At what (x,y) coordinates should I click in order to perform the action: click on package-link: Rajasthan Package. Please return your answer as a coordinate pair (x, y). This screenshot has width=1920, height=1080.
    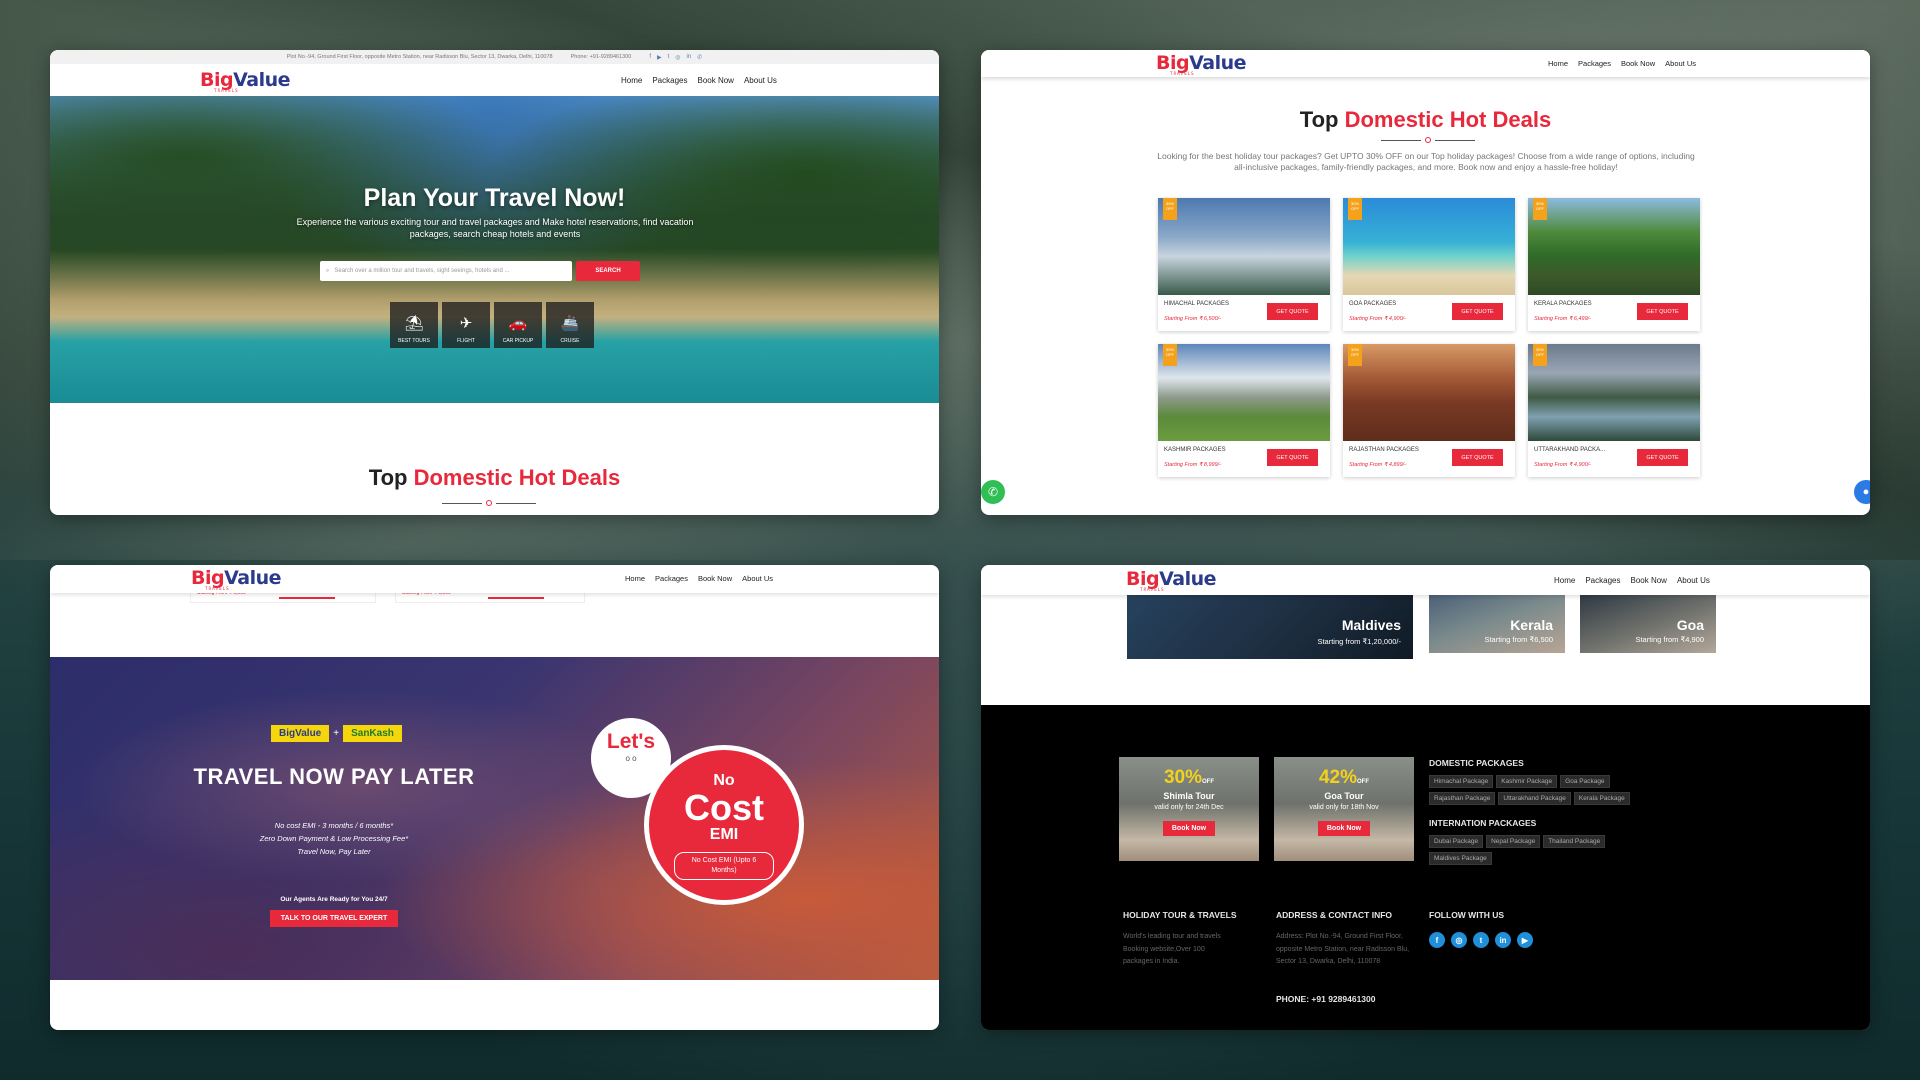
    Looking at the image, I should click on (1462, 798).